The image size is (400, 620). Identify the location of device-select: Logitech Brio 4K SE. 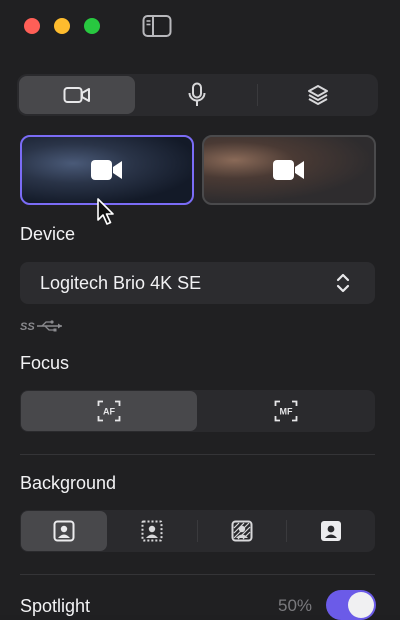
(197, 283).